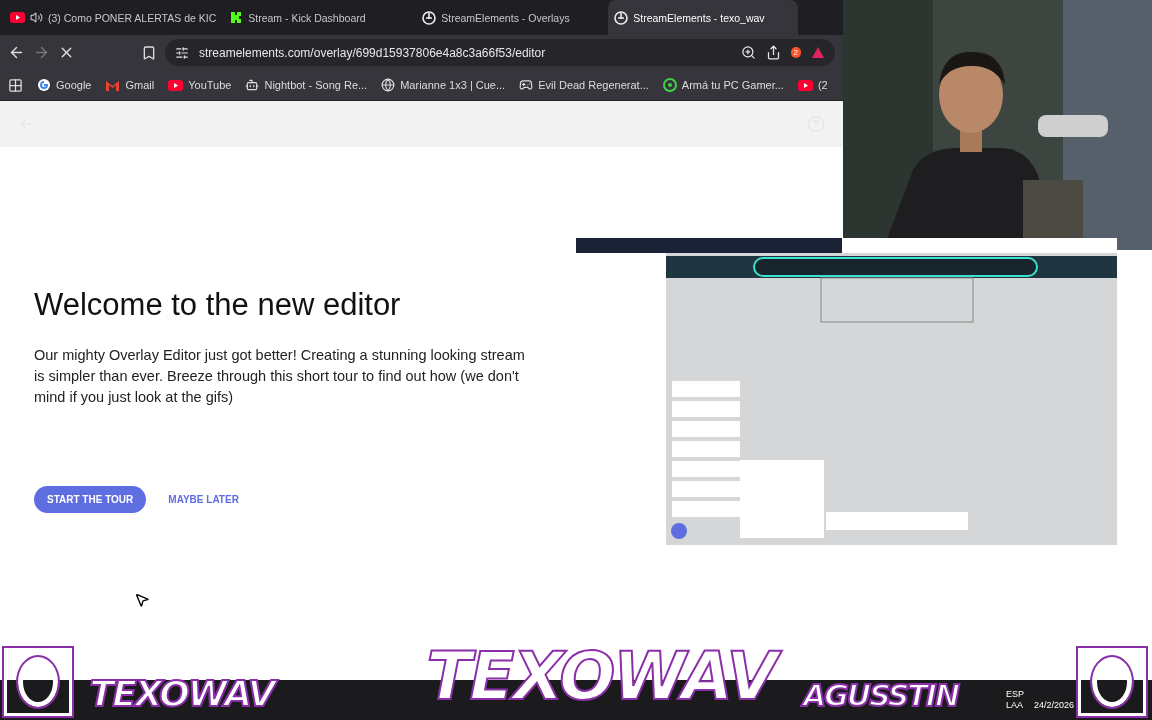  I want to click on bookmark-icon, so click(149, 52).